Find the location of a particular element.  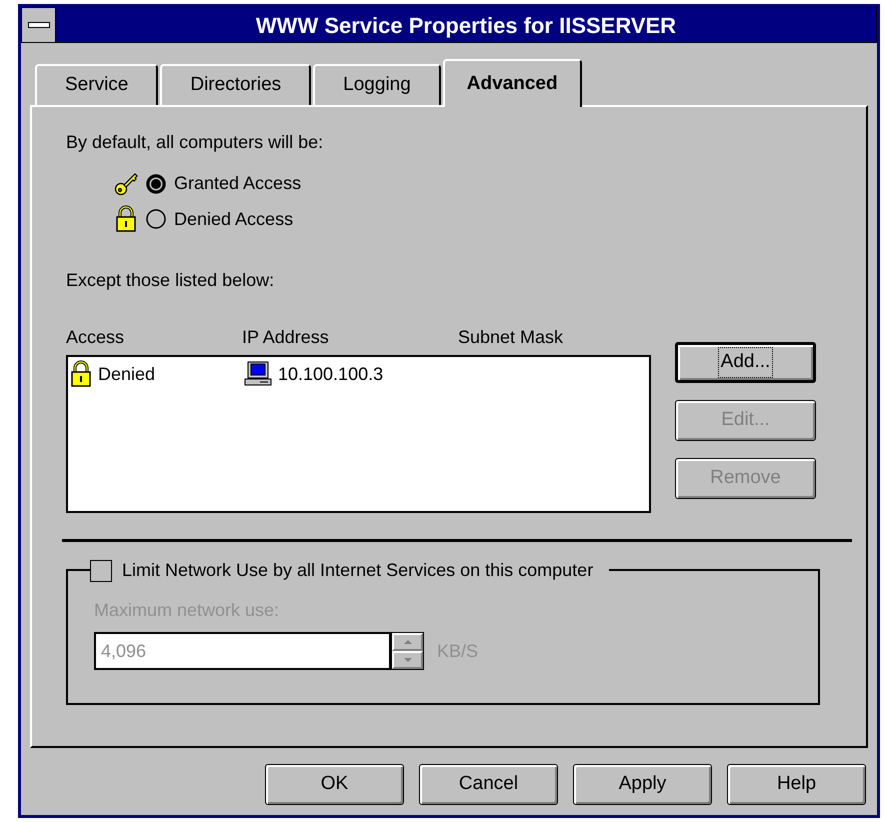

tab: Directories is located at coordinates (236, 84).